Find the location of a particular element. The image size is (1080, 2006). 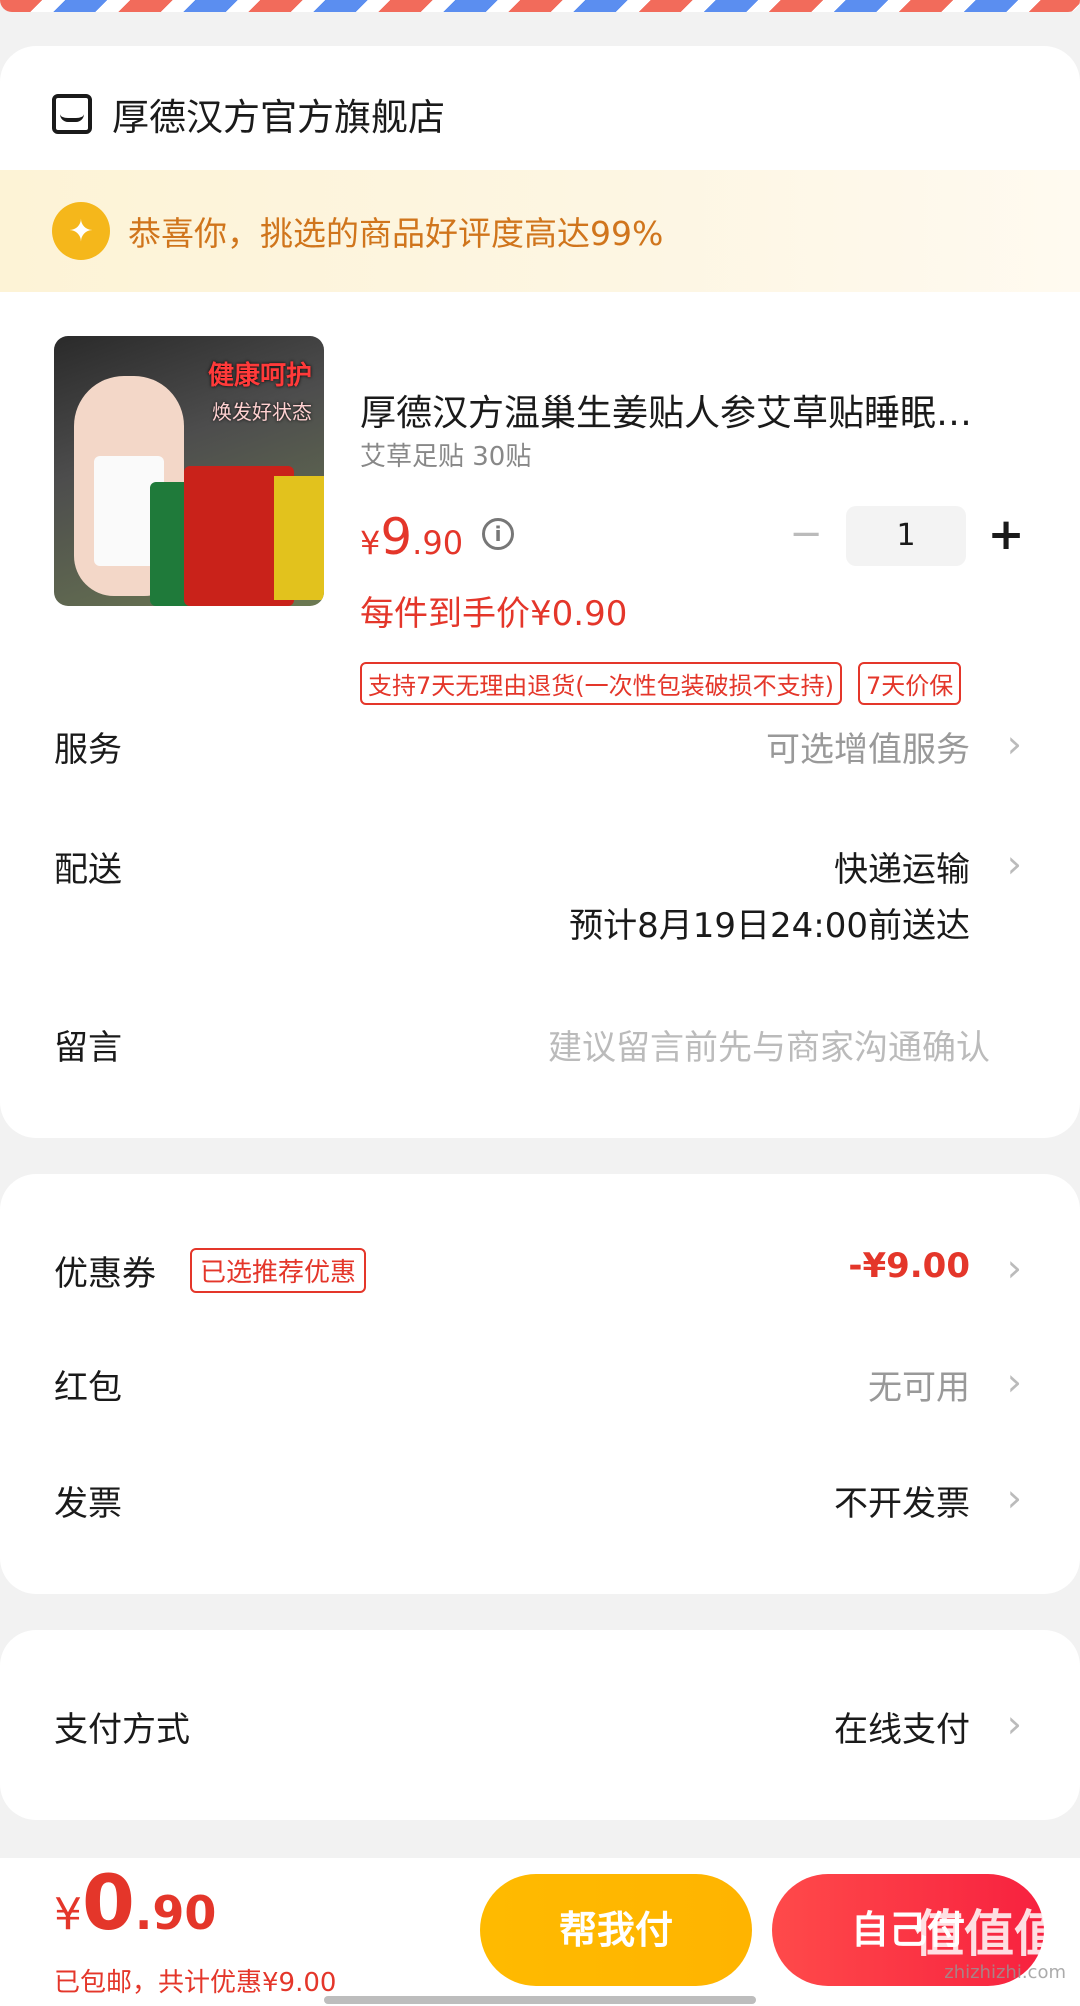

praise-banner: ✦ 恭喜你，挑选的商品好评度高达99% is located at coordinates (540, 231).